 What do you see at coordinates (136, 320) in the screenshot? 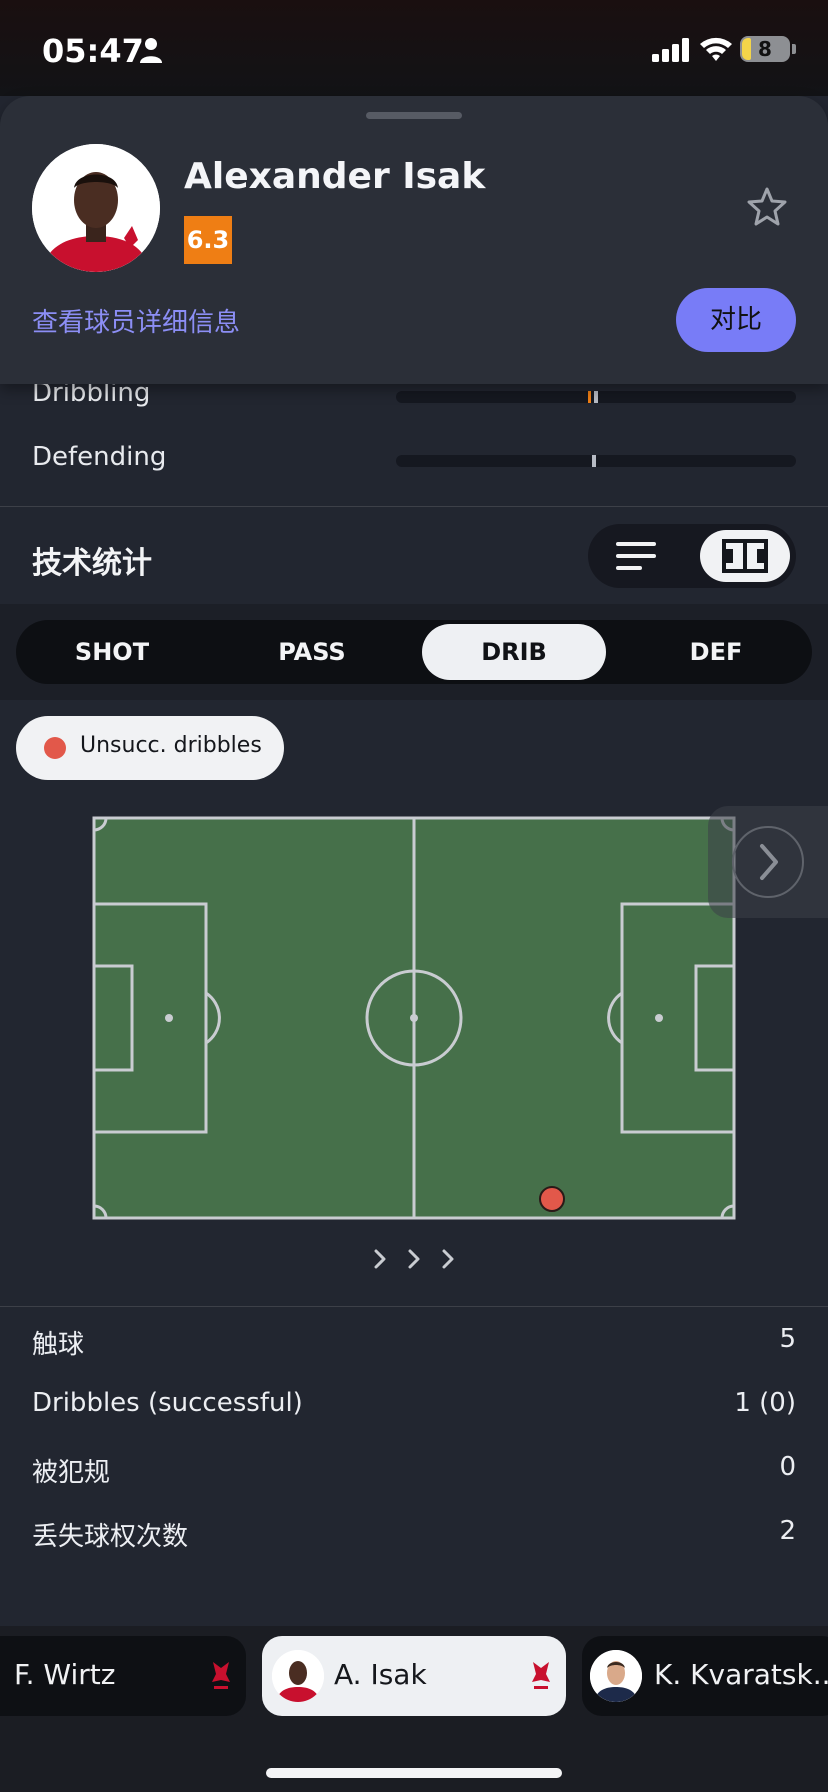
I see `player-details-link: 查看球员详细信息` at bounding box center [136, 320].